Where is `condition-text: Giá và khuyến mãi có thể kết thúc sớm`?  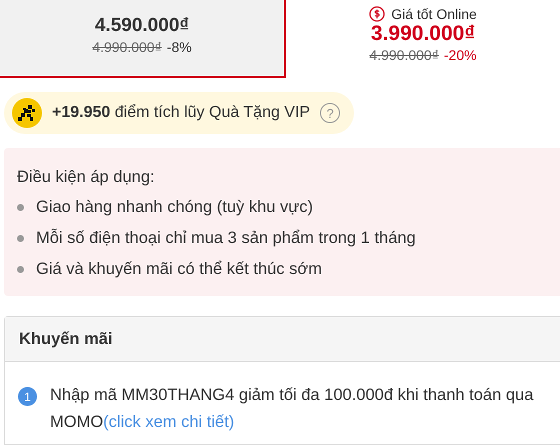 condition-text: Giá và khuyến mãi có thể kết thúc sớm is located at coordinates (179, 269).